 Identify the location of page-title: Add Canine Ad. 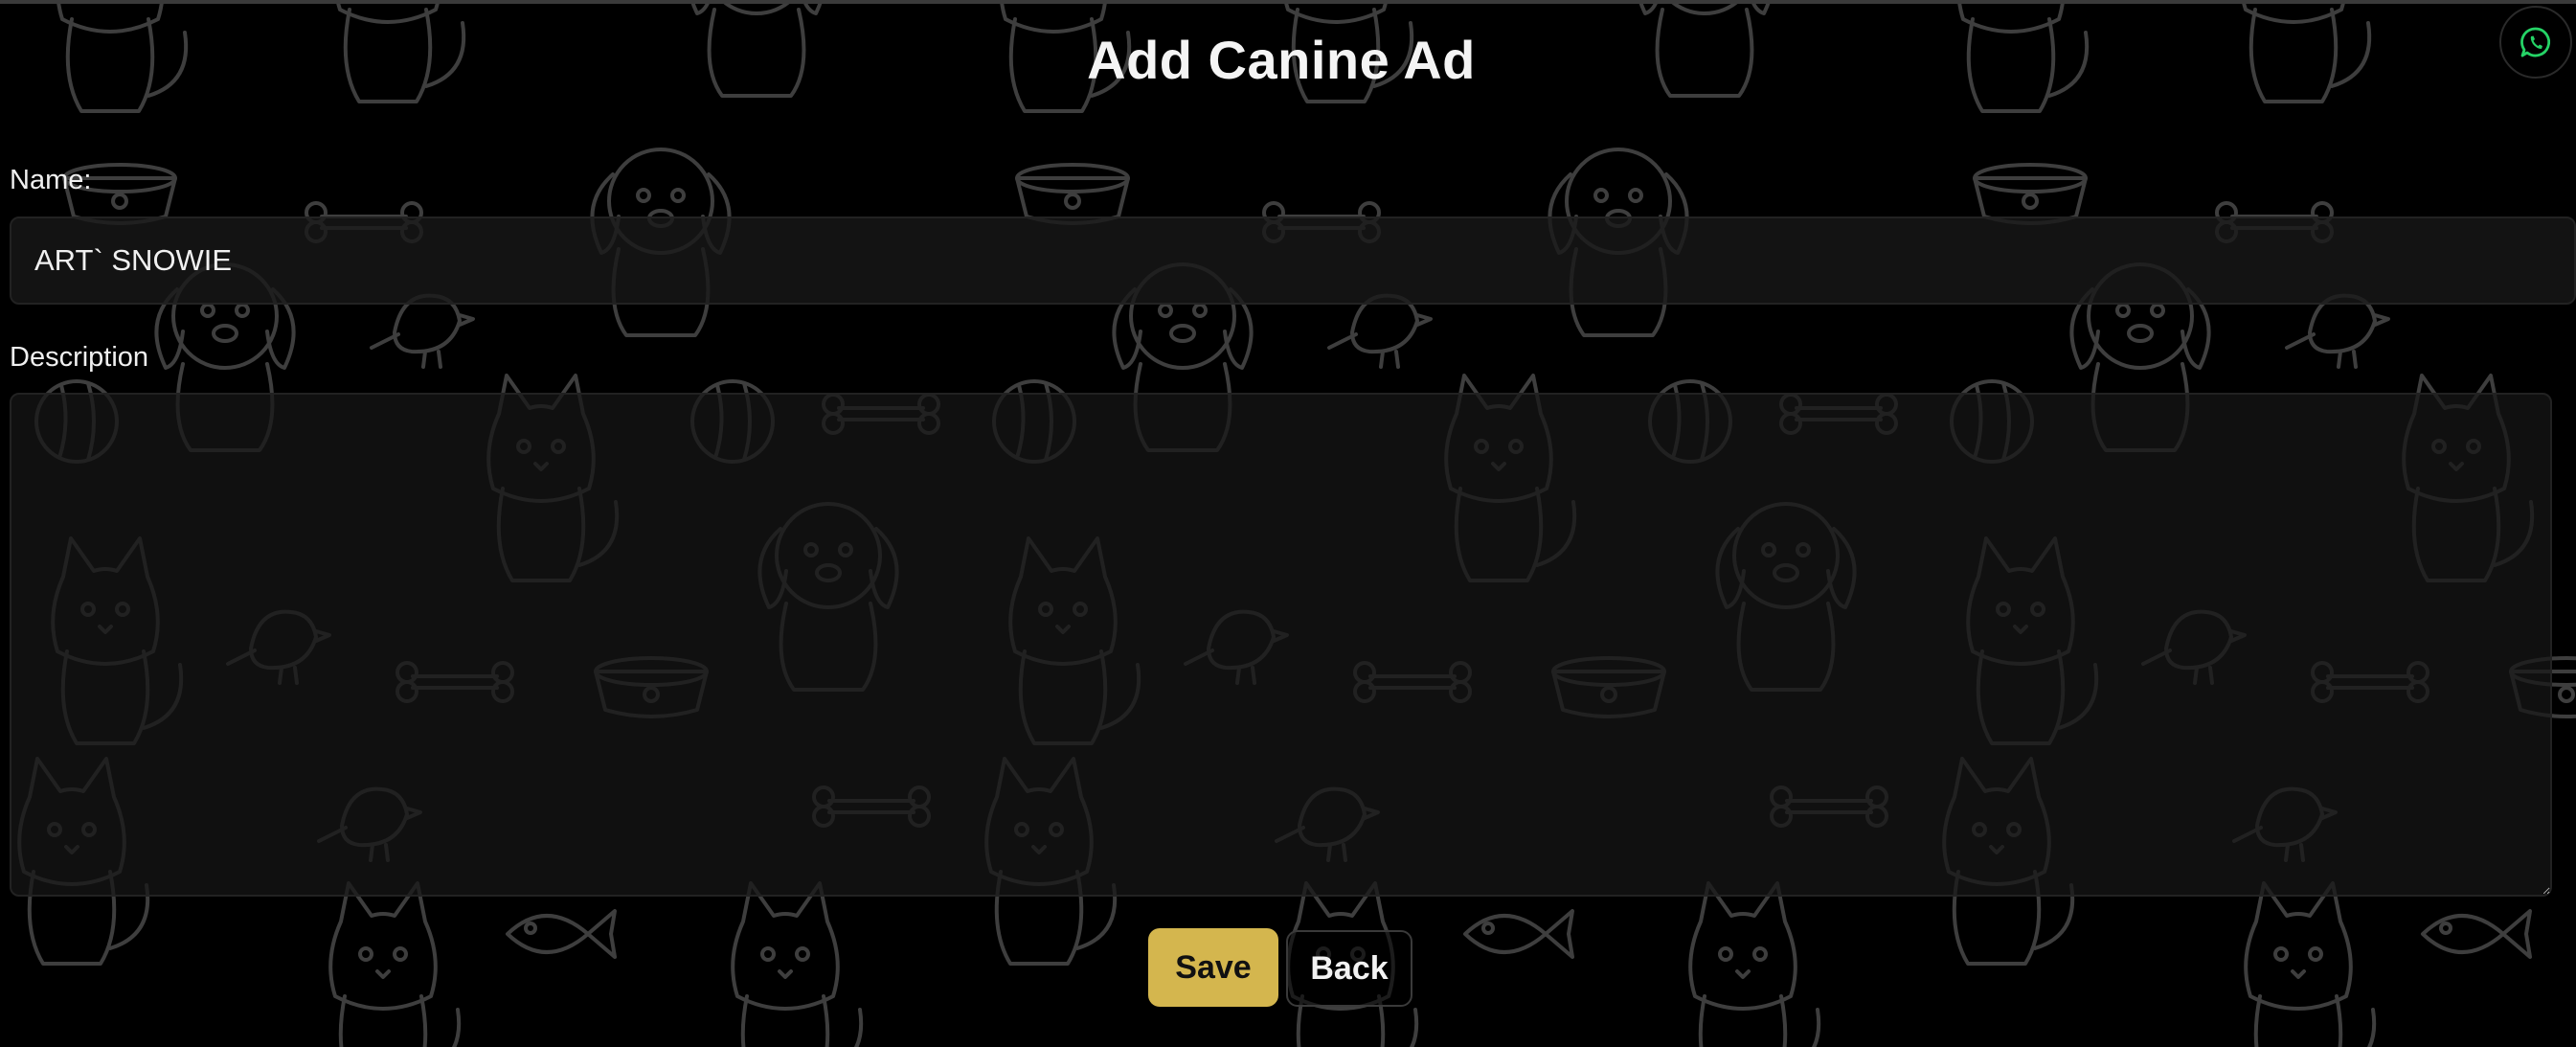
(1281, 60).